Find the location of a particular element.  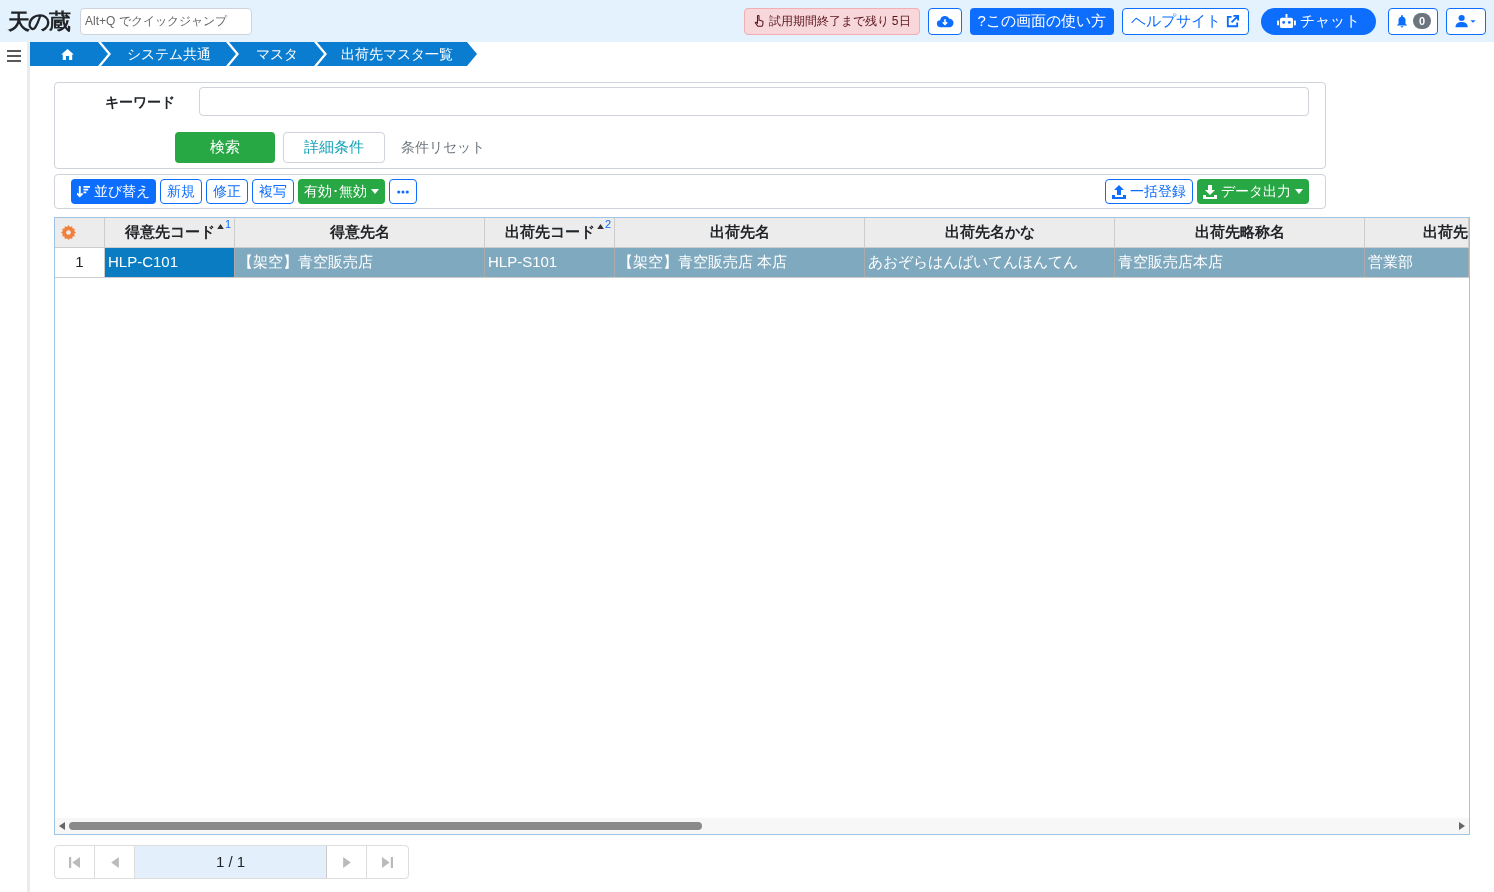

breadcrumb-item: 出荷先マスタ一覧 is located at coordinates (397, 54).